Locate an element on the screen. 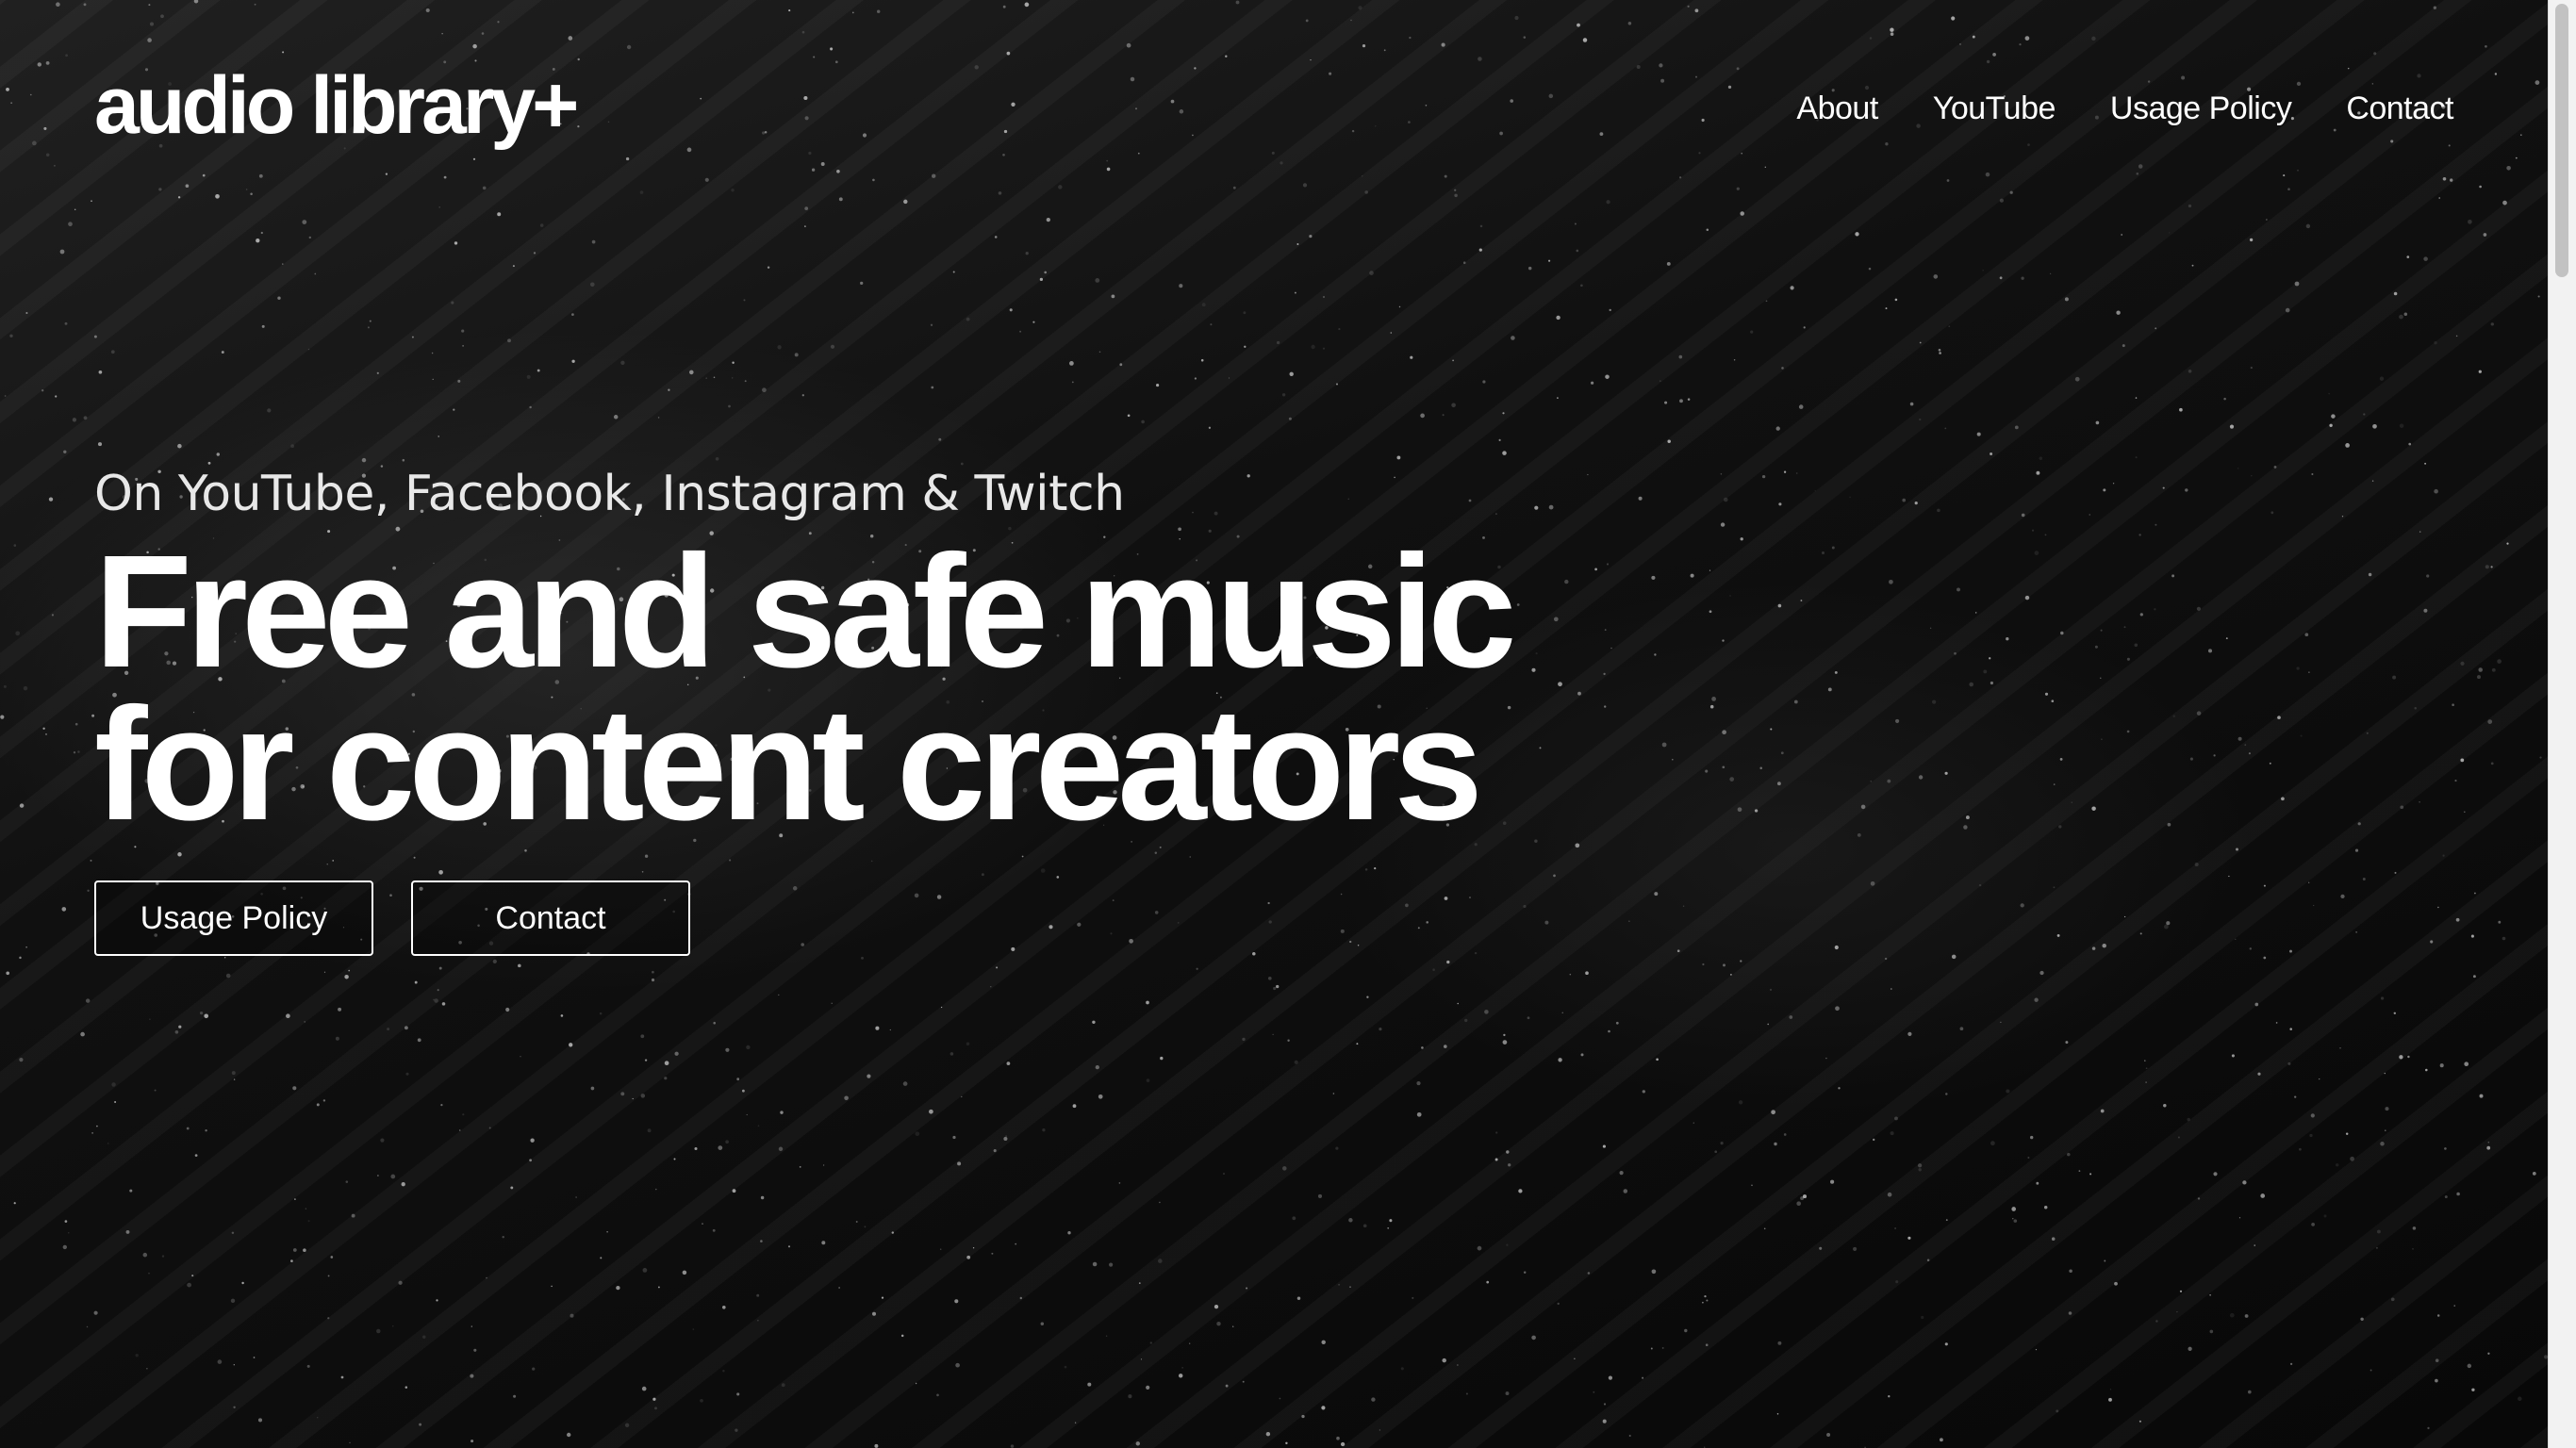 Image resolution: width=2576 pixels, height=1448 pixels. site-logo: audio library+ is located at coordinates (336, 105).